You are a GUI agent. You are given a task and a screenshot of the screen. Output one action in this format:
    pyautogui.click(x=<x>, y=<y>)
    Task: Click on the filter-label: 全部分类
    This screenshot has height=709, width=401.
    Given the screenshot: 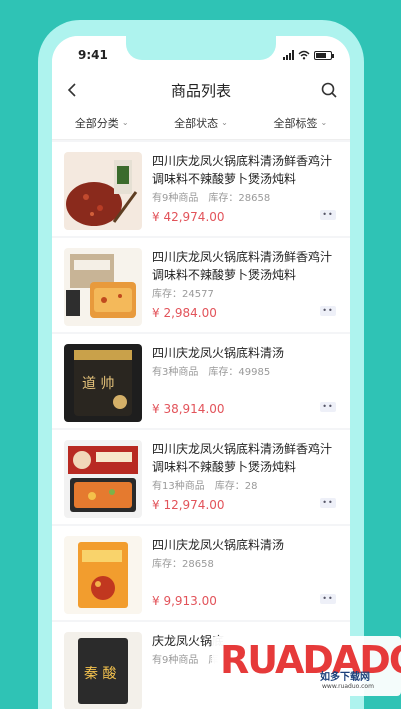 What is the action you would take?
    pyautogui.click(x=96, y=123)
    